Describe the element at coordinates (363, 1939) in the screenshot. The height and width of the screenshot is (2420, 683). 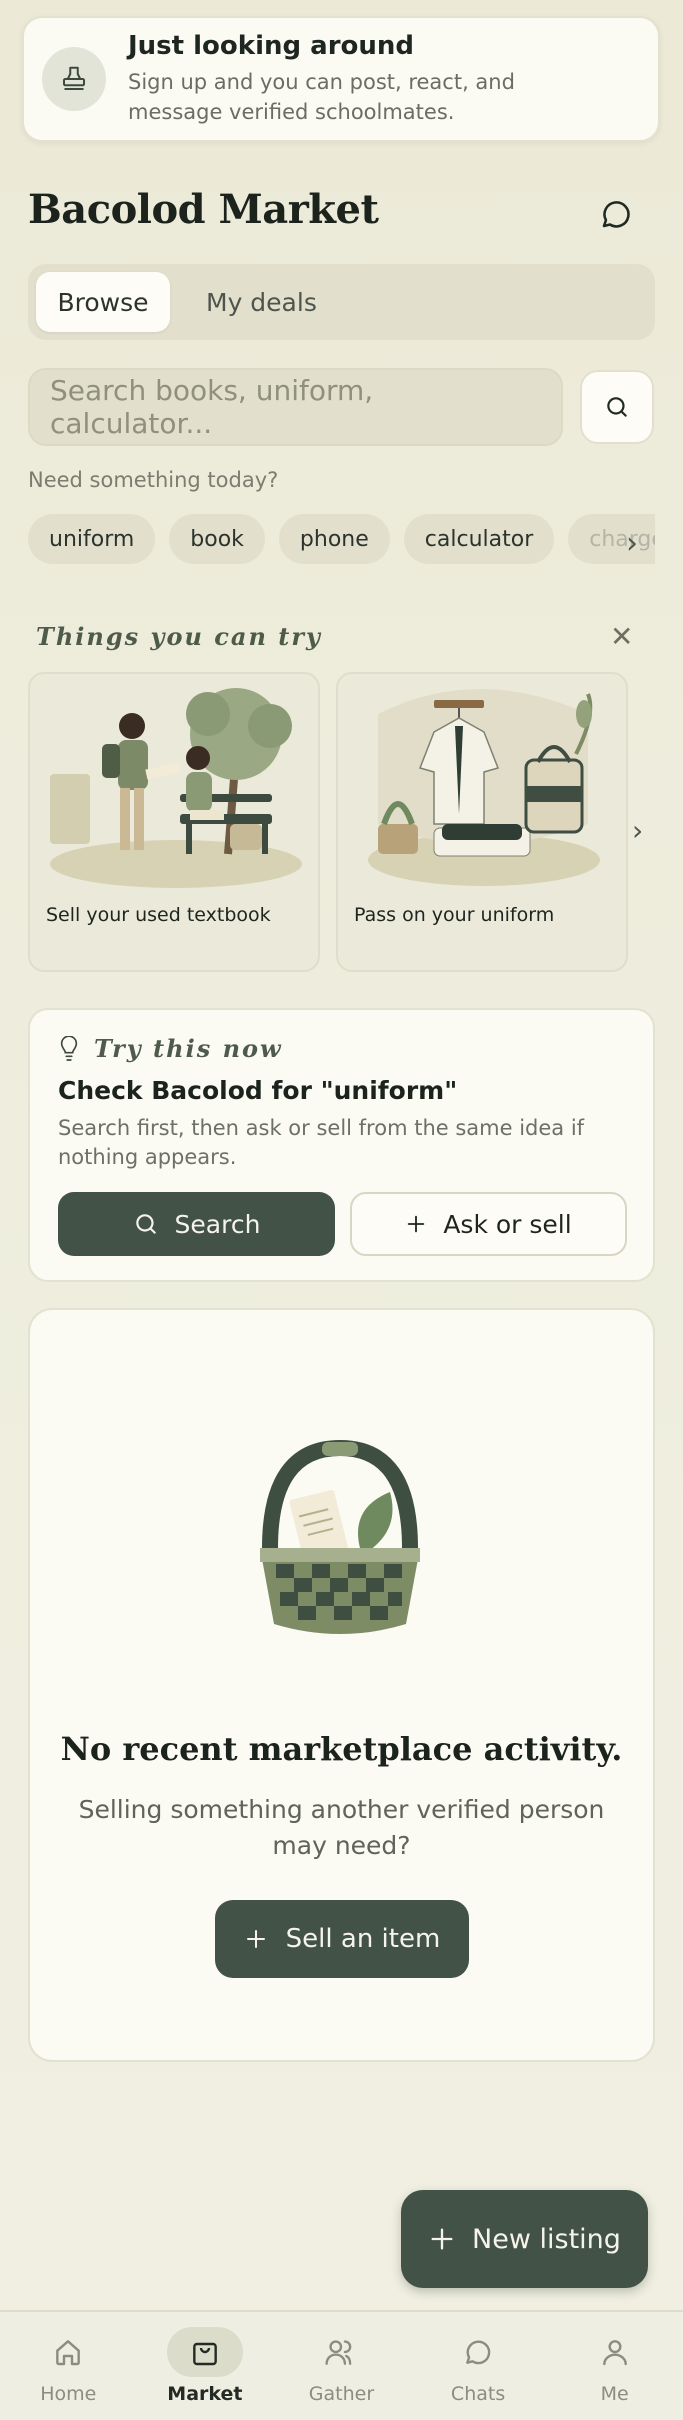
I see `sell-item-label: Sell an item` at that location.